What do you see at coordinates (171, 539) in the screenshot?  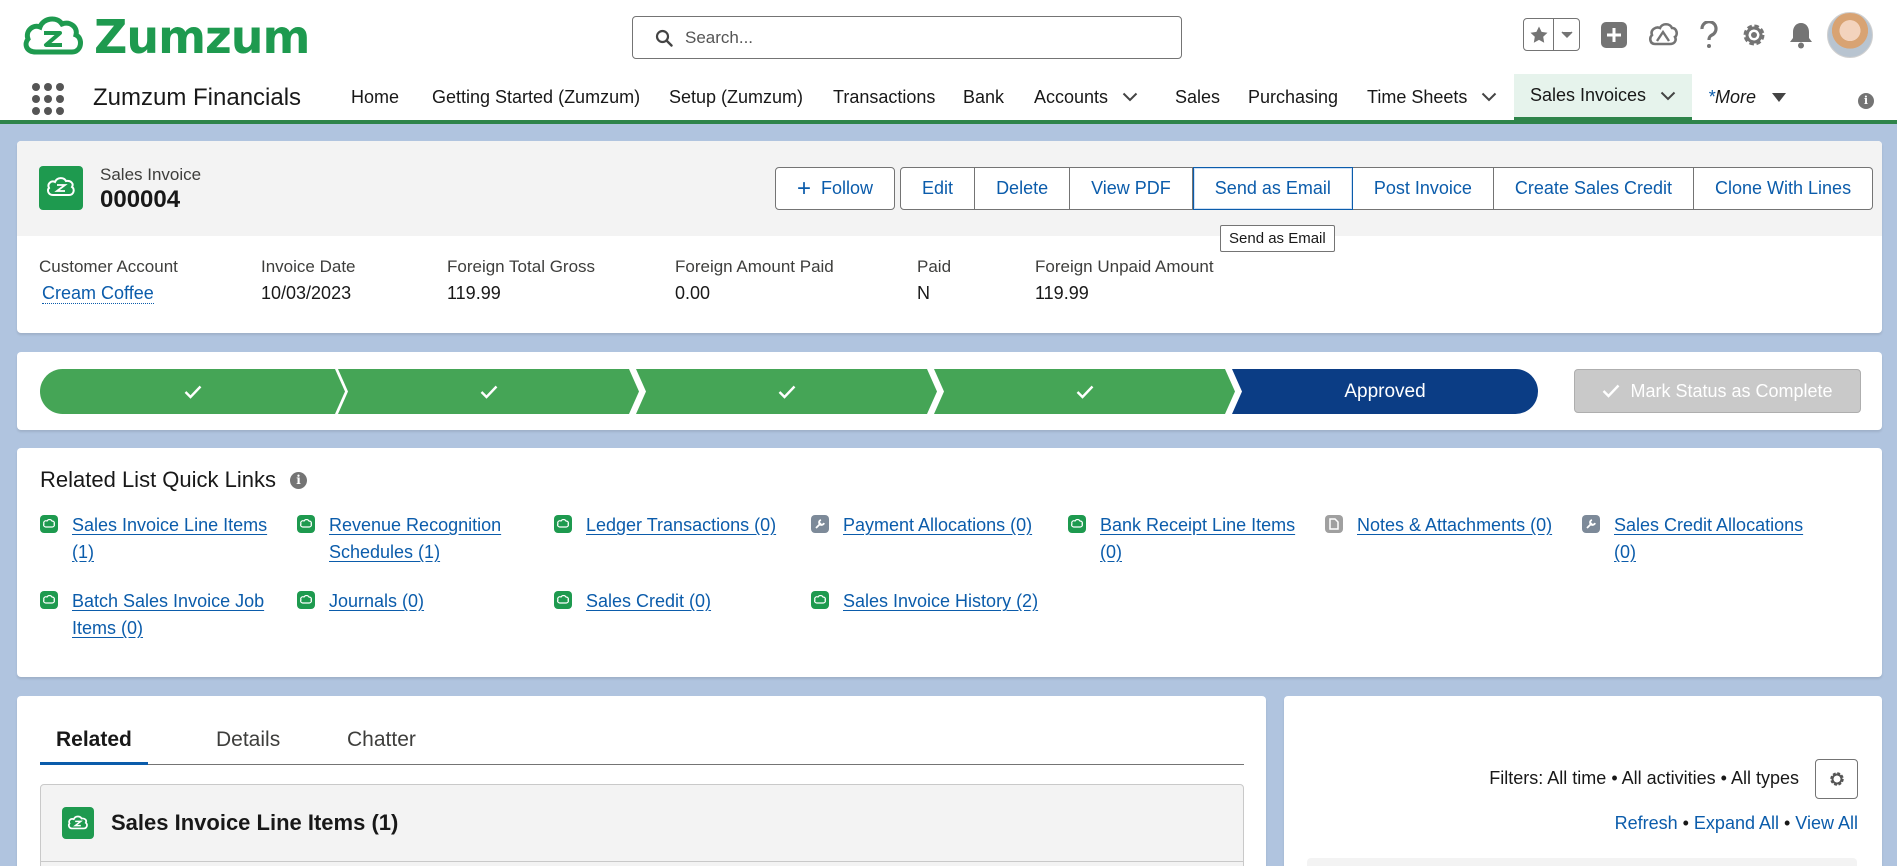 I see `quick-link-sales-invoice-line-items: Sales Invoice Line Items (1)` at bounding box center [171, 539].